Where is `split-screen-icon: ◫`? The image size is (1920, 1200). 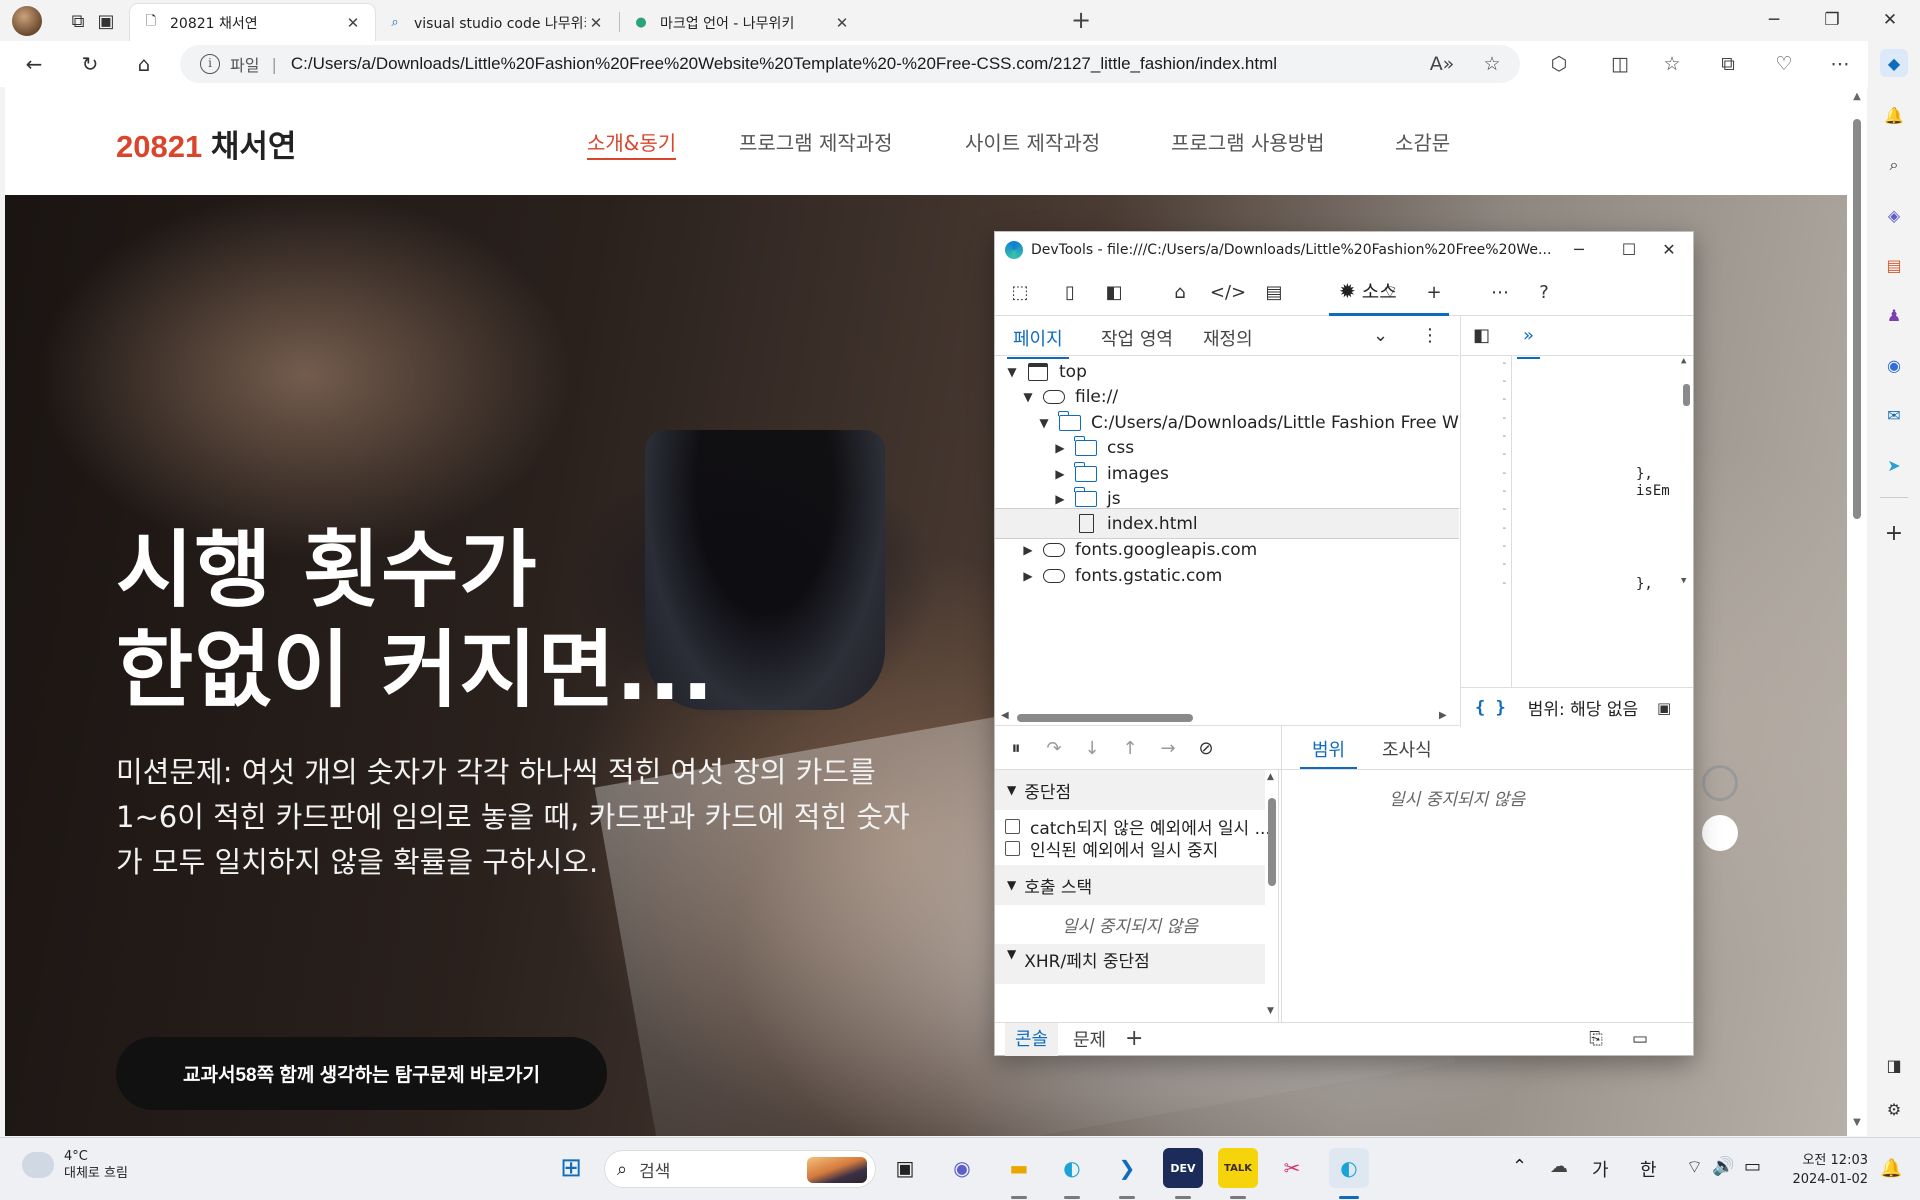
split-screen-icon: ◫ is located at coordinates (1620, 64).